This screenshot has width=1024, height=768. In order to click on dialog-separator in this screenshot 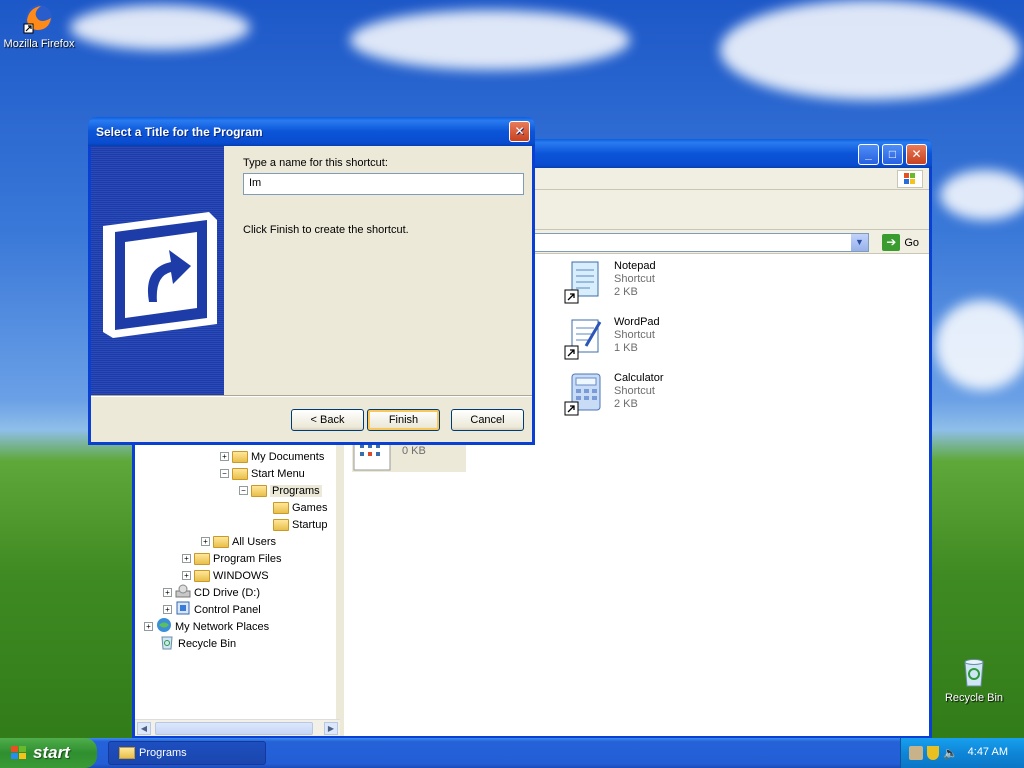, I will do `click(311, 396)`.